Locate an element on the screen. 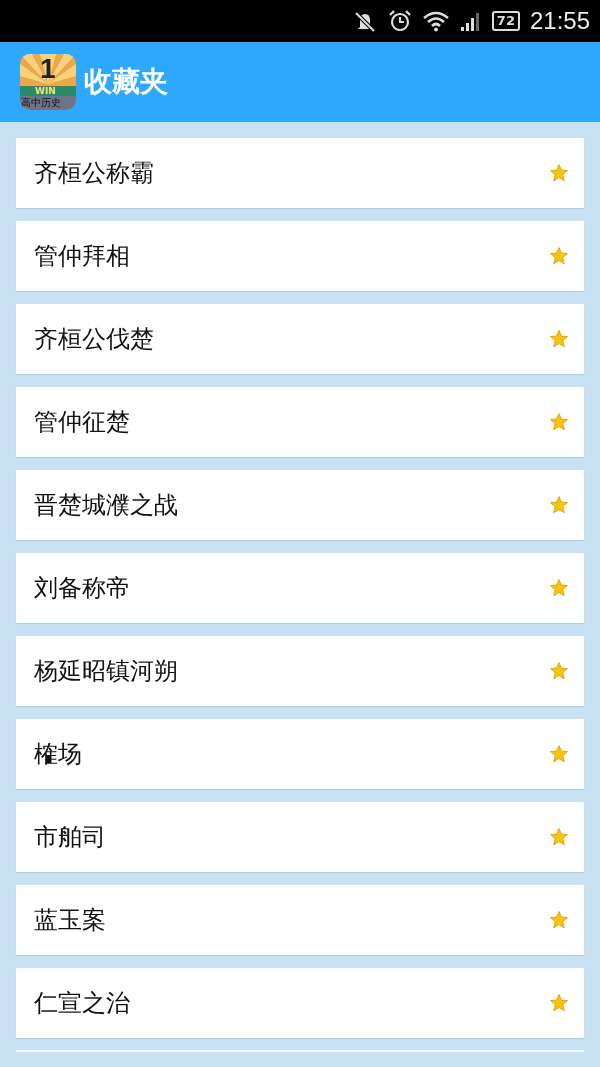 The image size is (600, 1067). favorite-item: 刘备称帝 is located at coordinates (300, 588).